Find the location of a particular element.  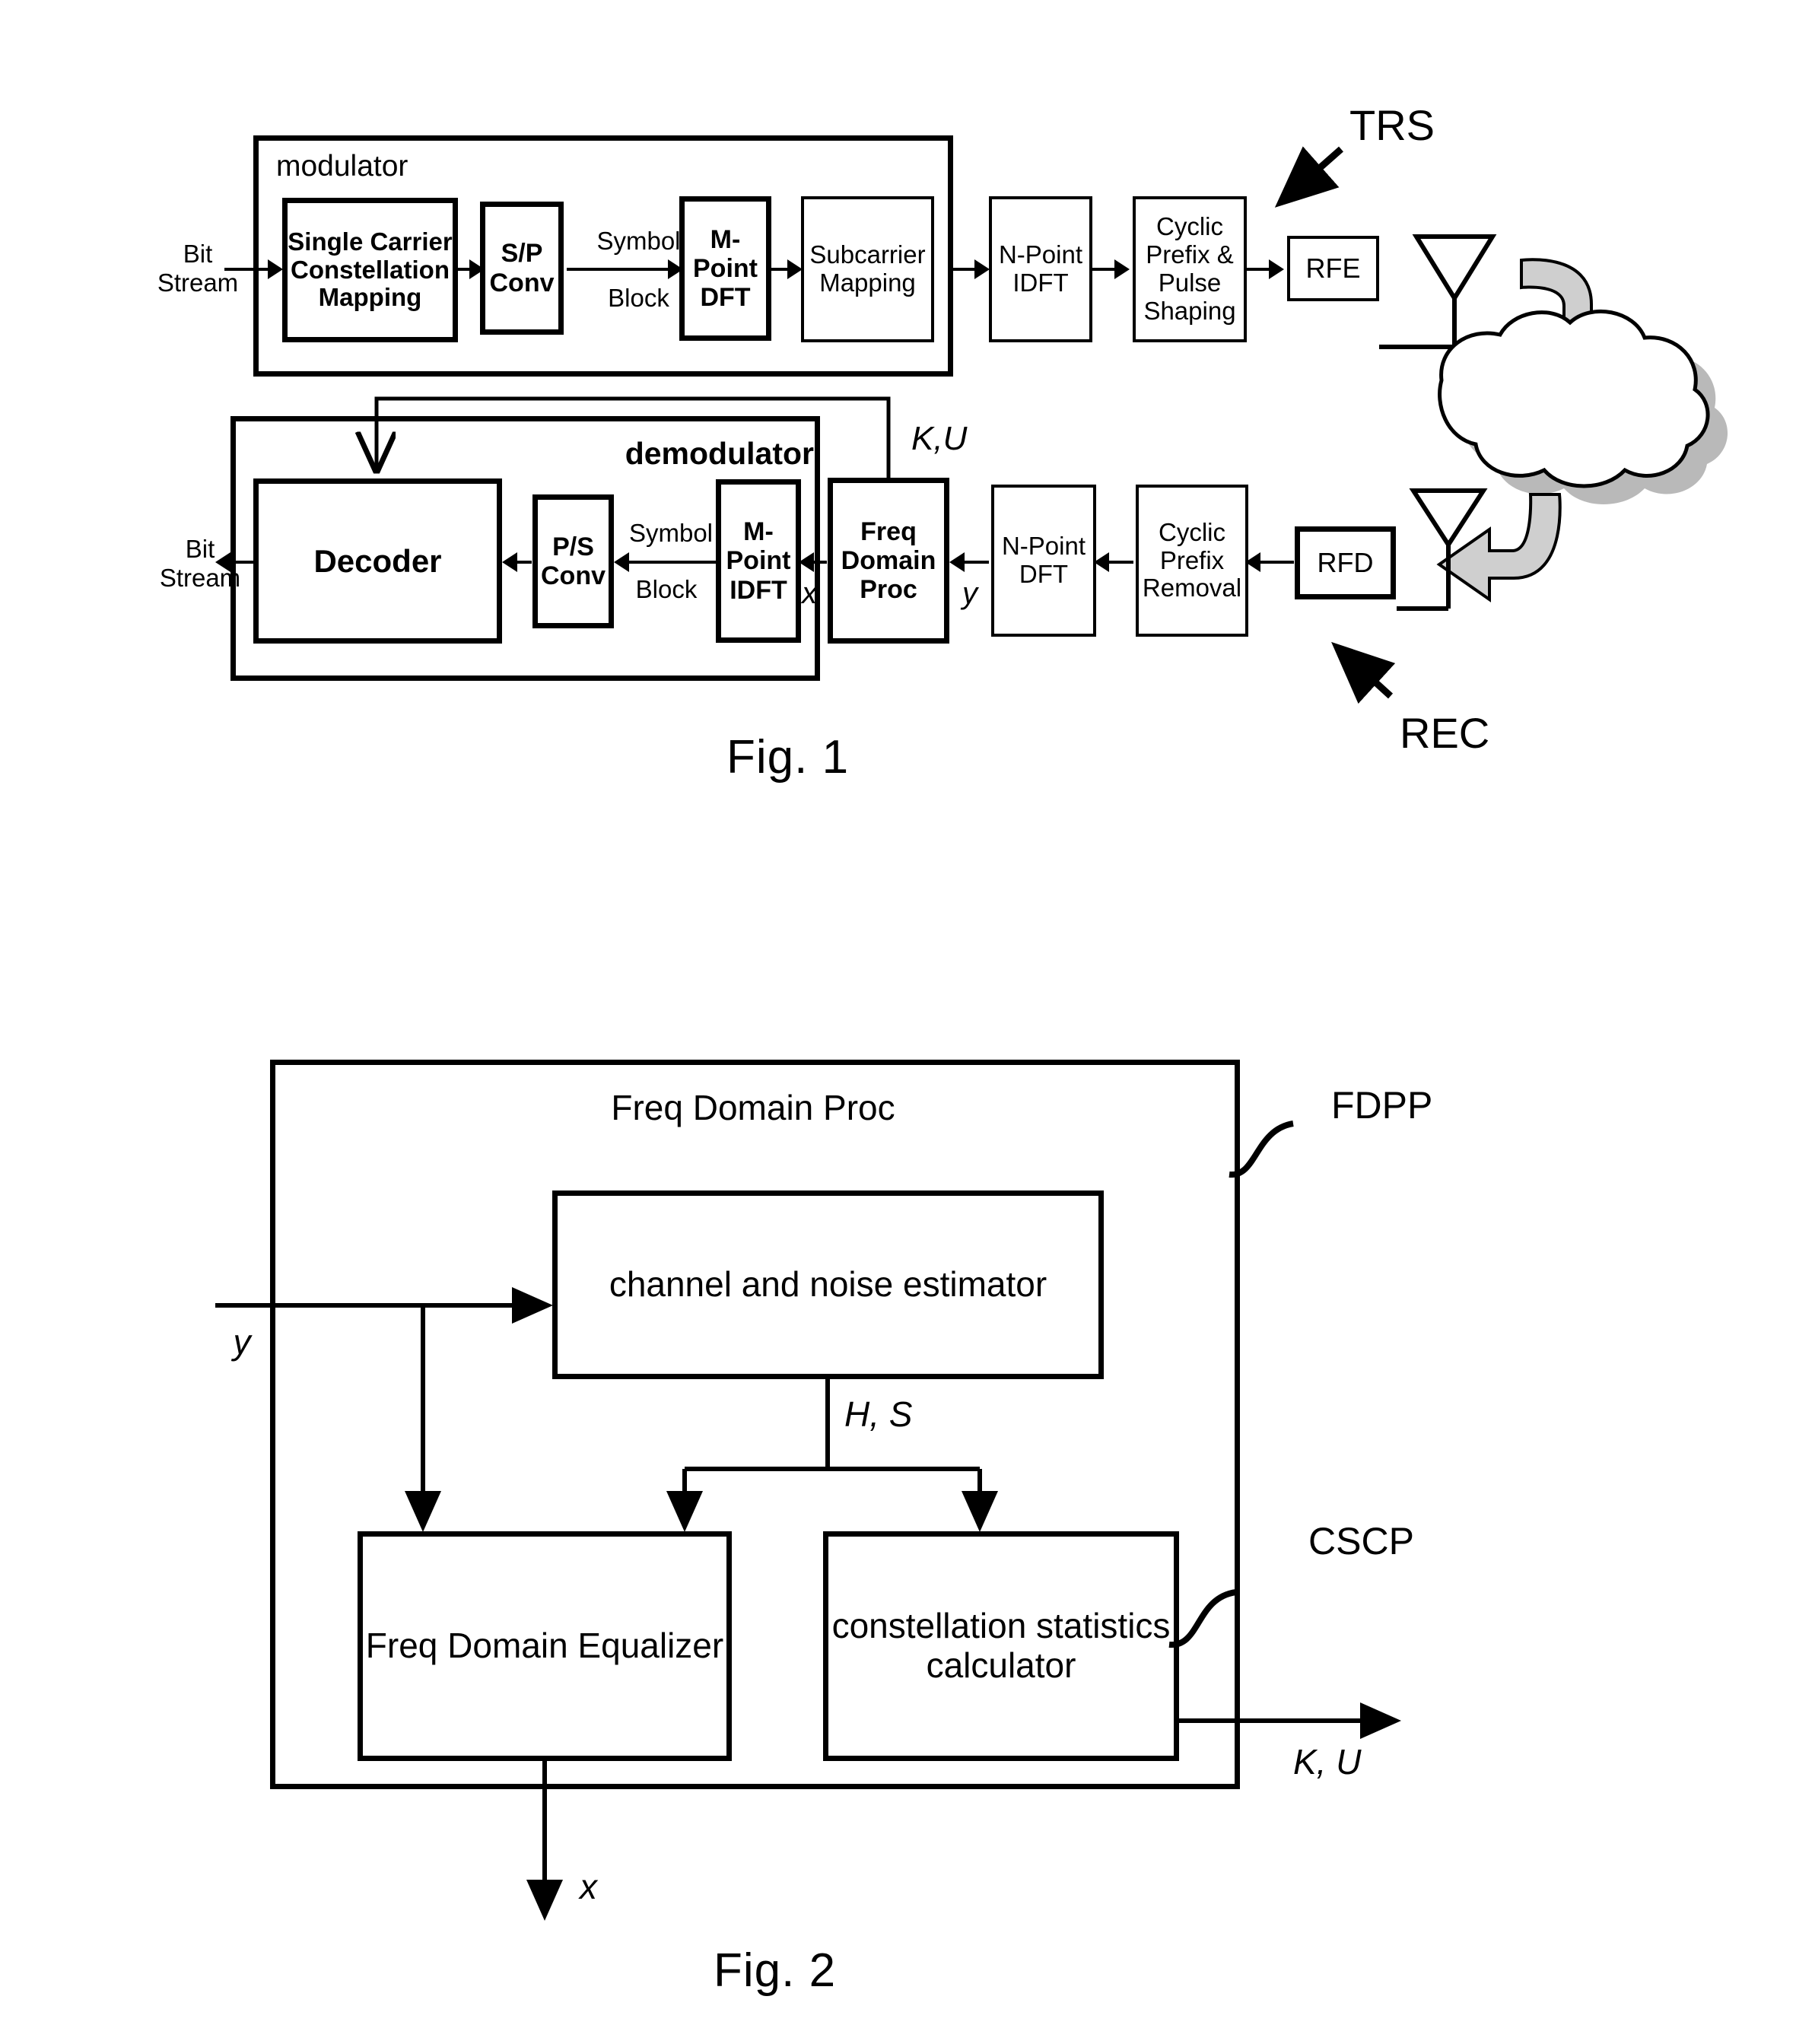

block-label: Single Carrier Constellation Mapping is located at coordinates (371, 269).